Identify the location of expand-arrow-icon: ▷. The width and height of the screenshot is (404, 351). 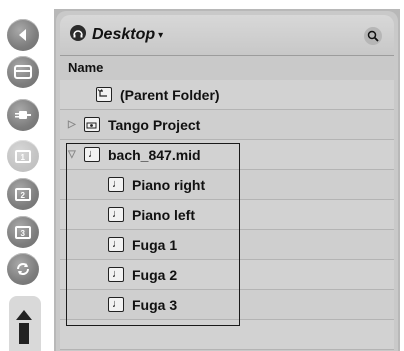
(72, 124).